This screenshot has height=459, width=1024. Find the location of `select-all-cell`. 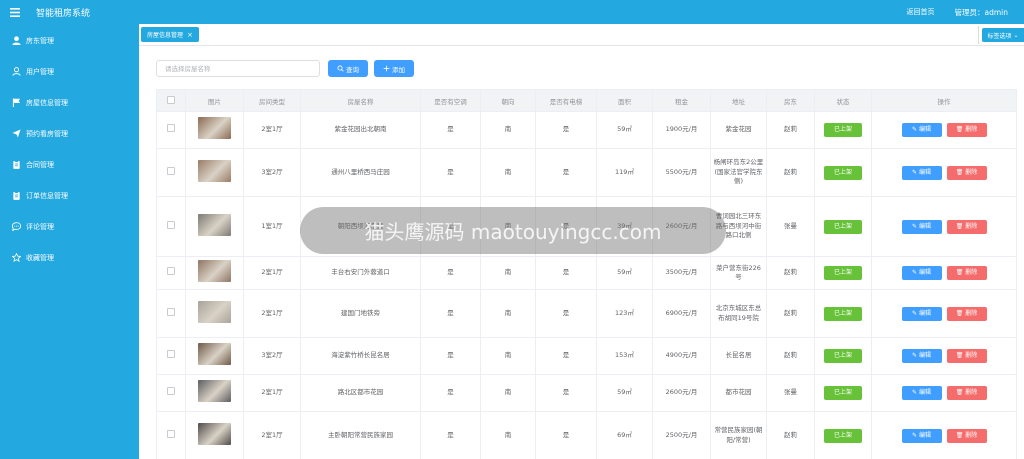

select-all-cell is located at coordinates (171, 100).